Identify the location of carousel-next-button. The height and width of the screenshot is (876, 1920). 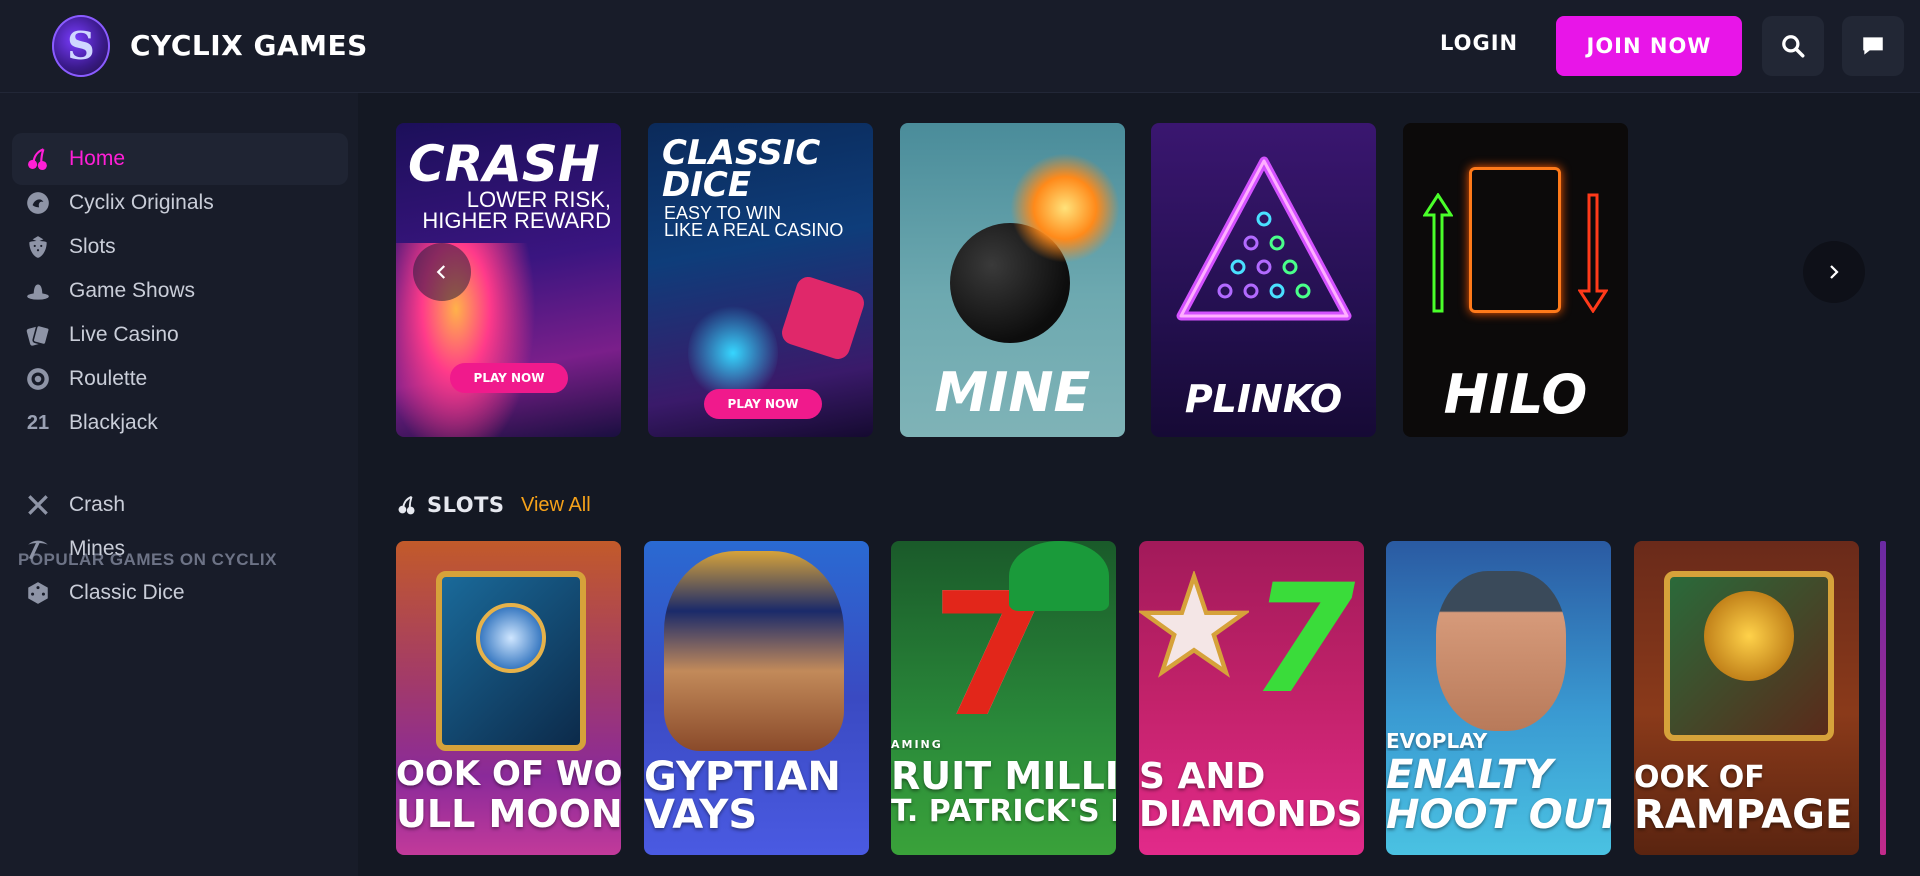
(1834, 272).